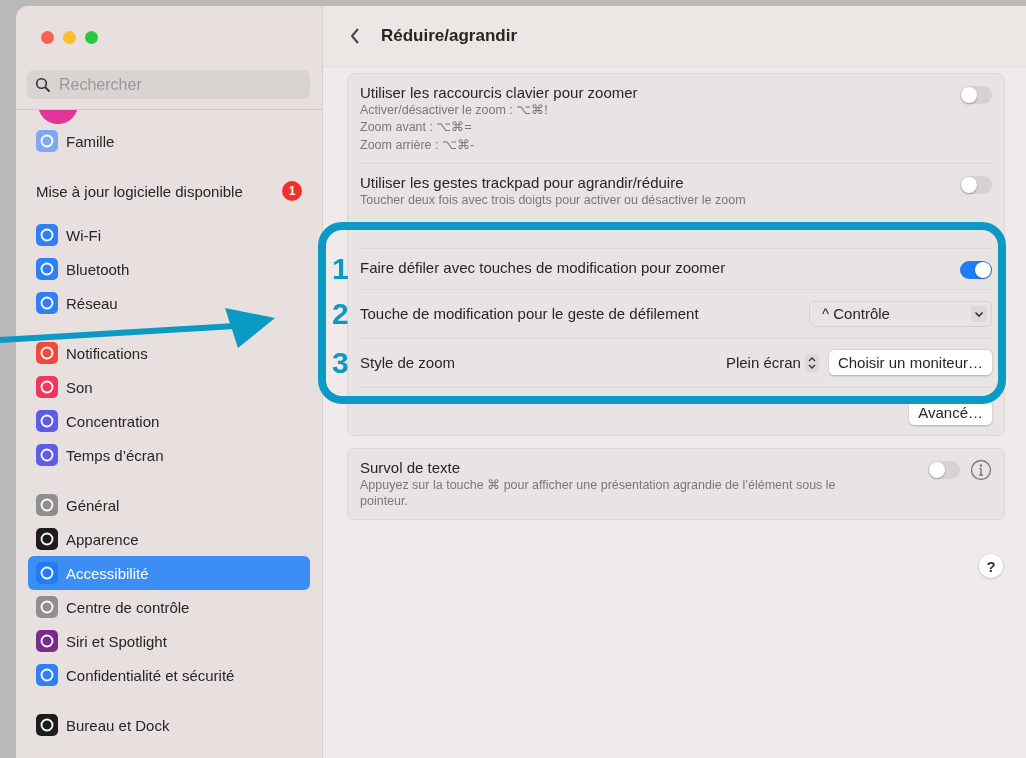 This screenshot has height=758, width=1026. What do you see at coordinates (169, 387) in the screenshot?
I see `sidebar-item: Son` at bounding box center [169, 387].